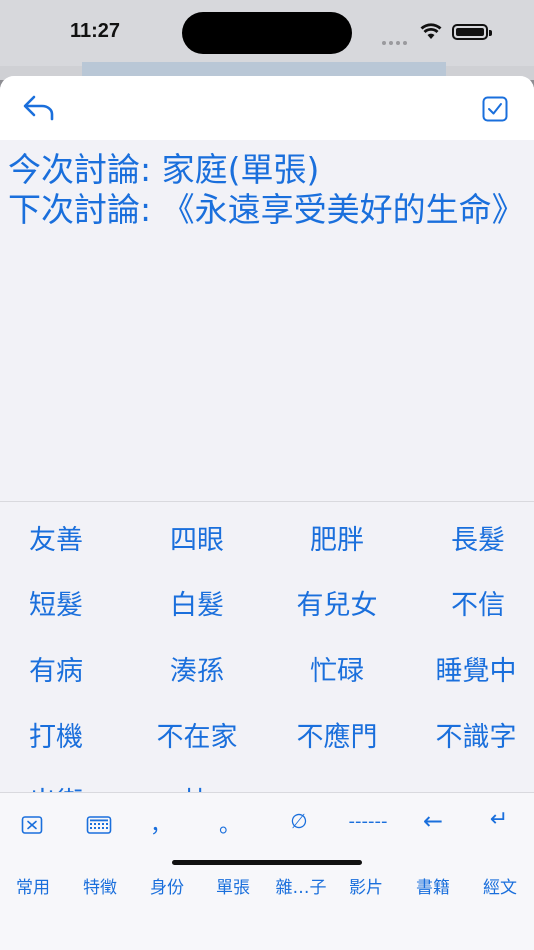 The width and height of the screenshot is (534, 950). Describe the element at coordinates (368, 827) in the screenshot. I see `dashes-key: ------` at that location.